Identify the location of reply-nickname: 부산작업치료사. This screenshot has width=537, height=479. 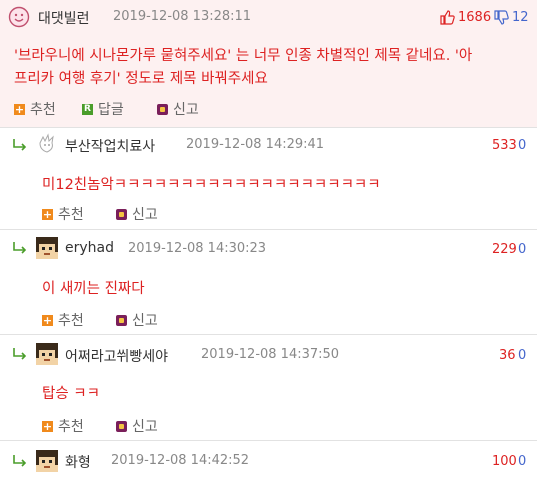
(110, 146).